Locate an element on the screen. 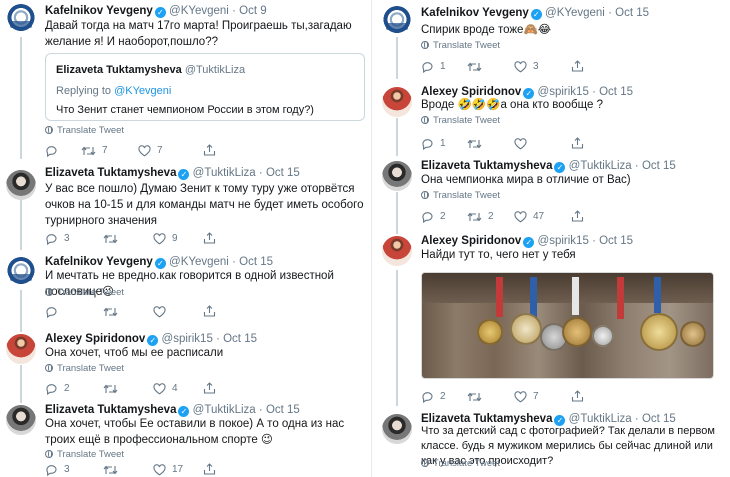 This screenshot has width=730, height=477. tweet-header: Alexey Spiridonov ✓ @spirik15 · Oct 15 is located at coordinates (151, 339).